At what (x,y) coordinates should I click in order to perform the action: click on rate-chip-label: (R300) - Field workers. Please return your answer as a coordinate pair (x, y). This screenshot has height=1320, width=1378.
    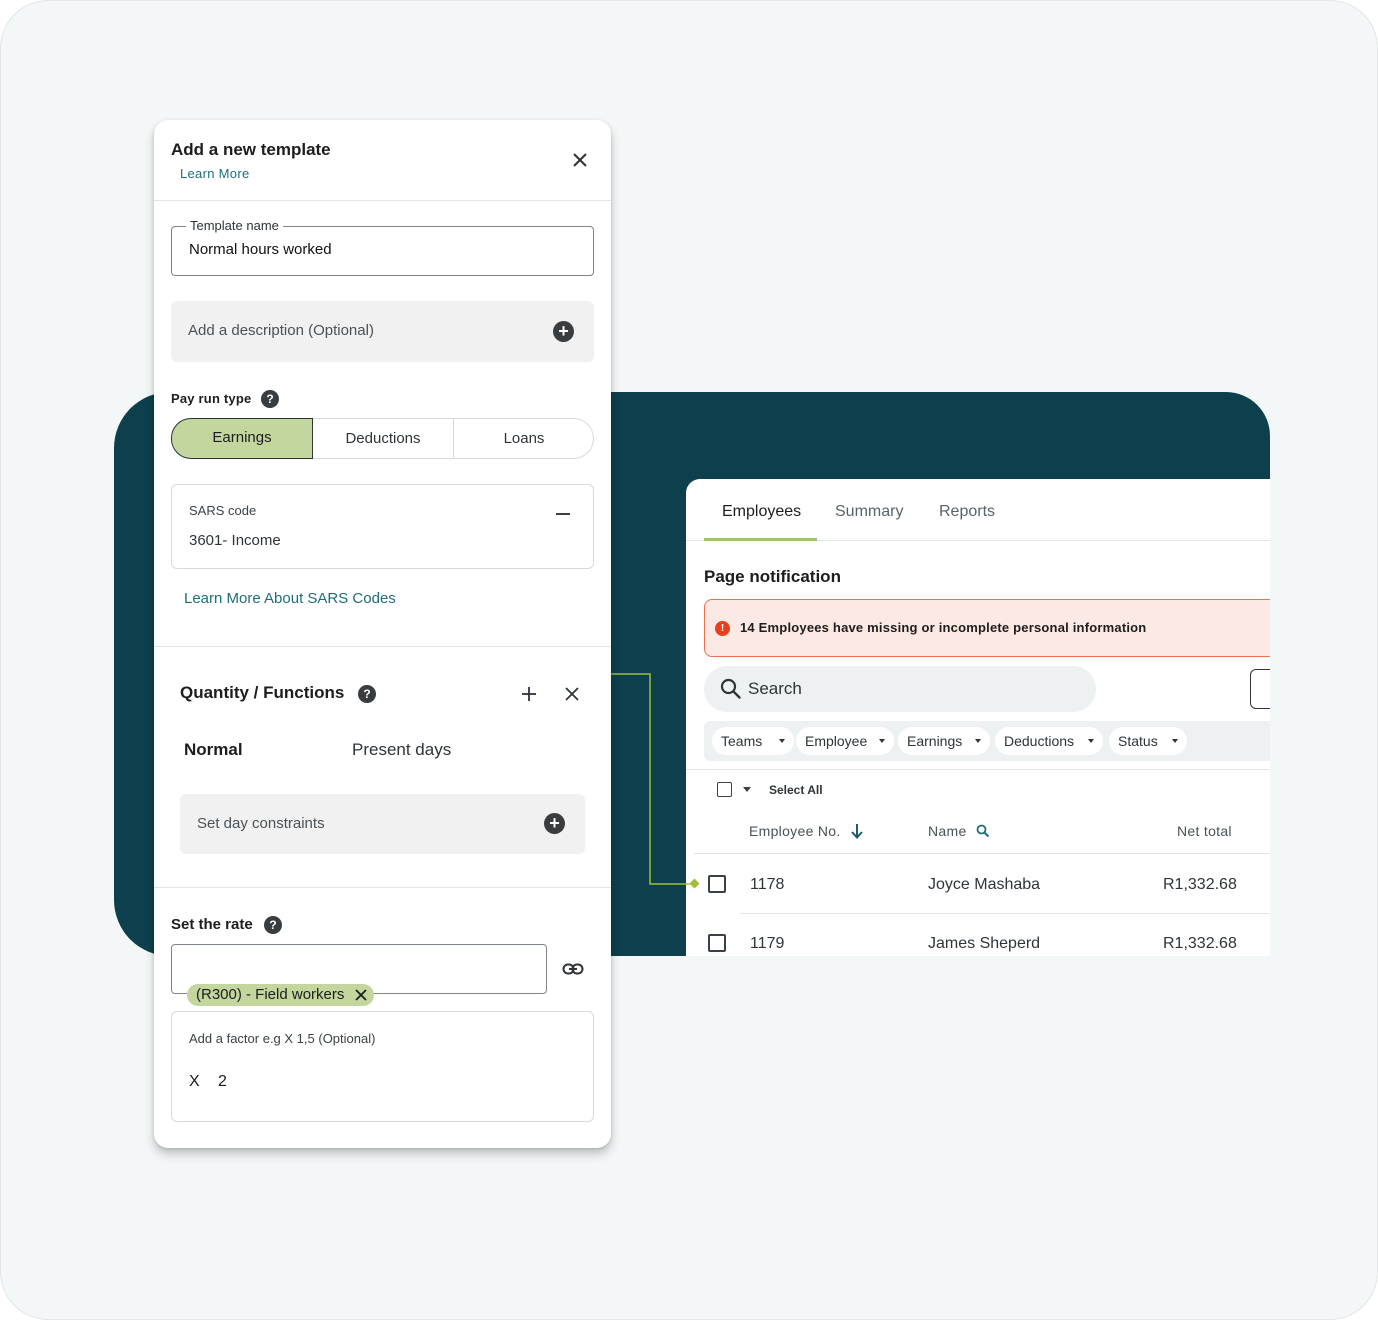
    Looking at the image, I should click on (270, 994).